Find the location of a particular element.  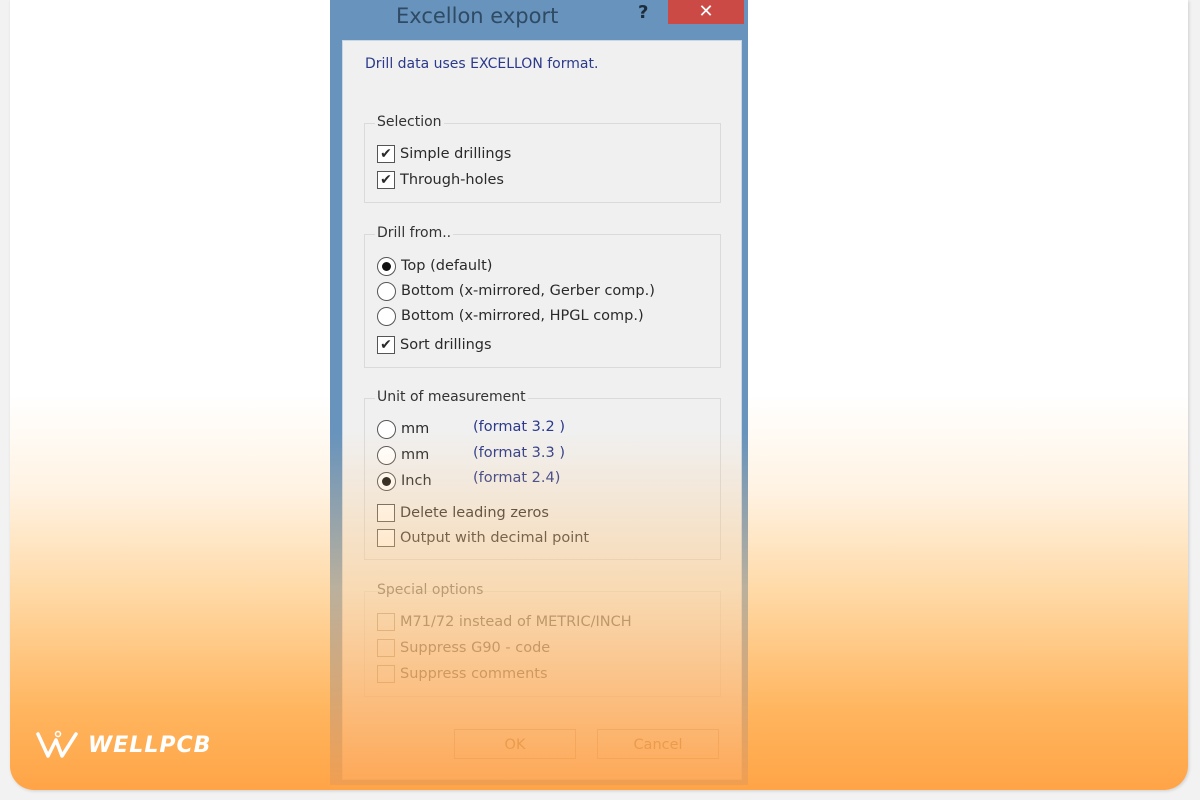

through-holes-label: Through-holes is located at coordinates (452, 180).